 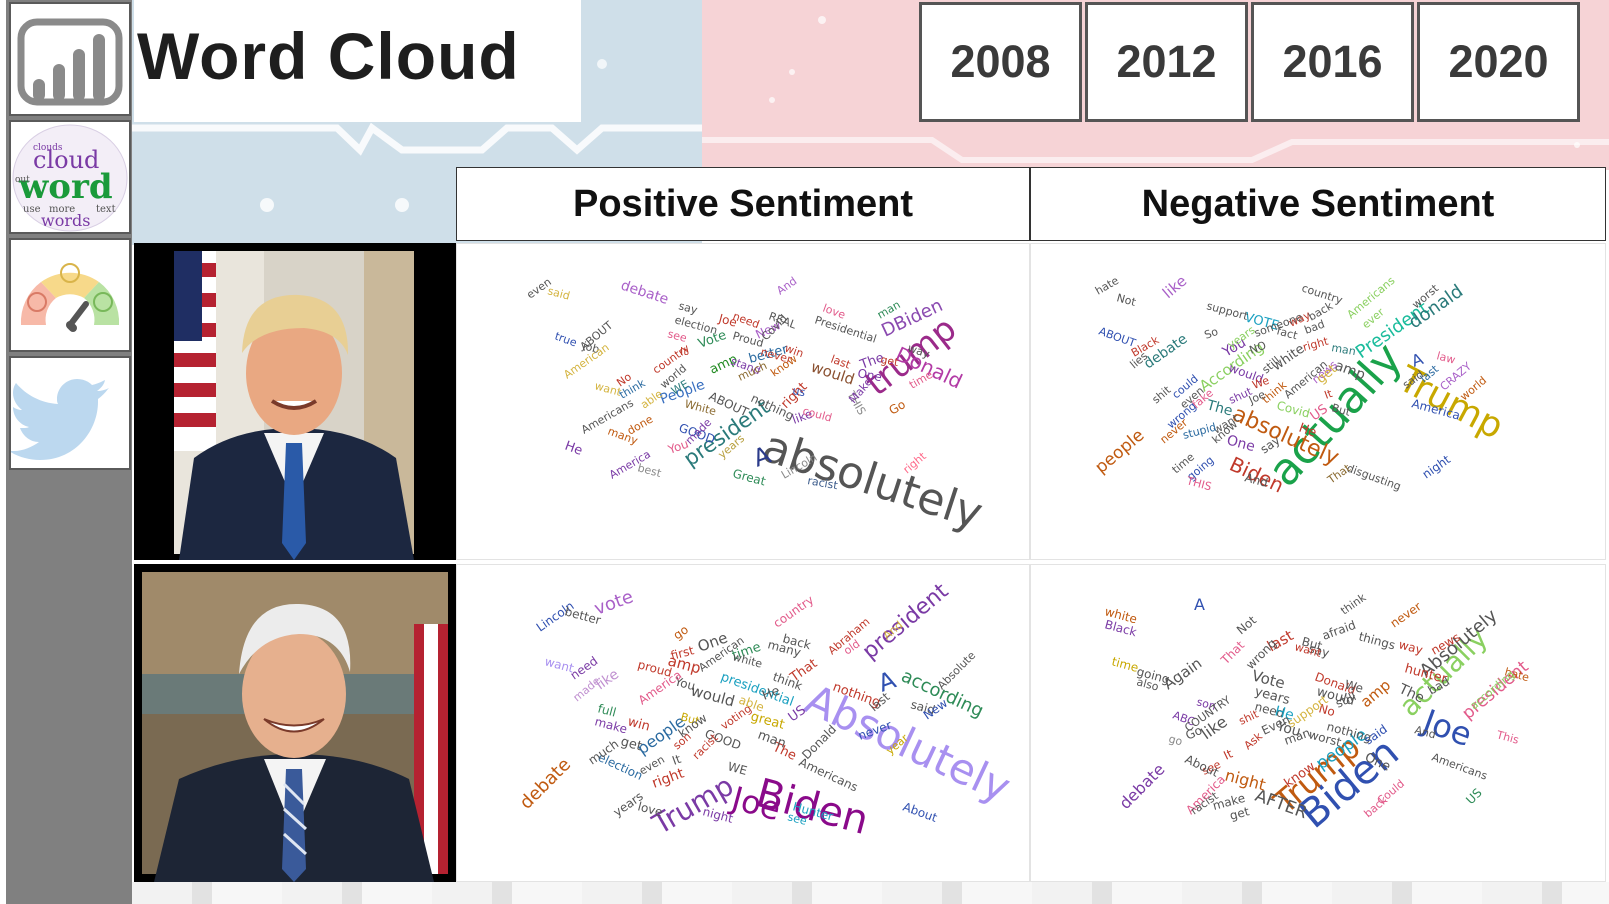 What do you see at coordinates (1332, 62) in the screenshot?
I see `year-button-2016: 2016` at bounding box center [1332, 62].